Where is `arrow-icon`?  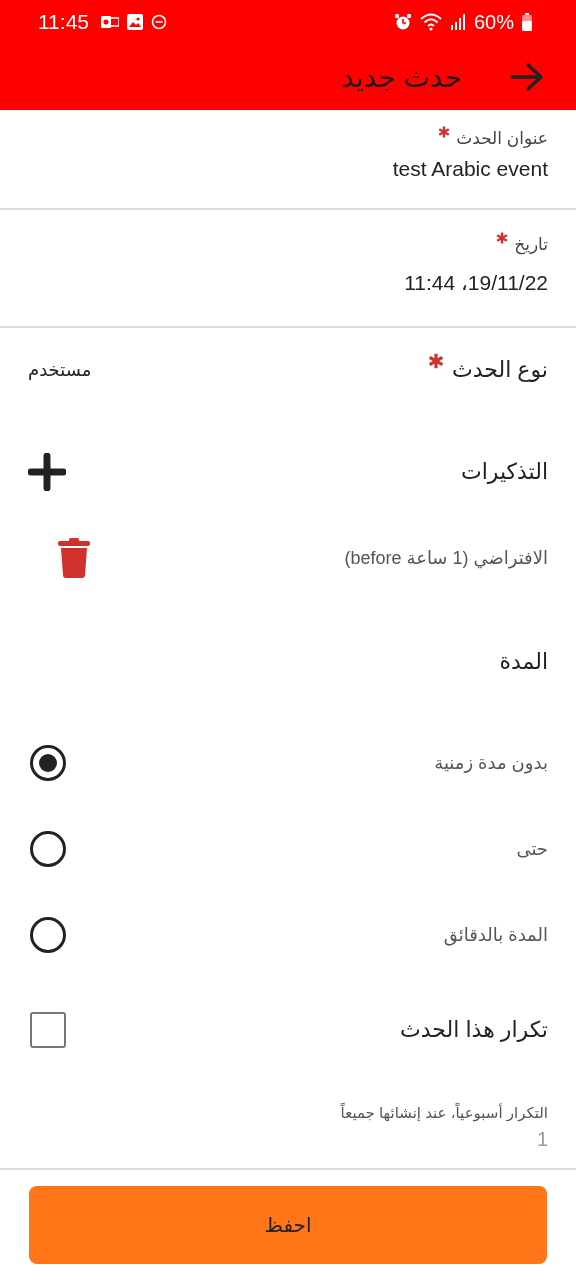
arrow-icon is located at coordinates (527, 77).